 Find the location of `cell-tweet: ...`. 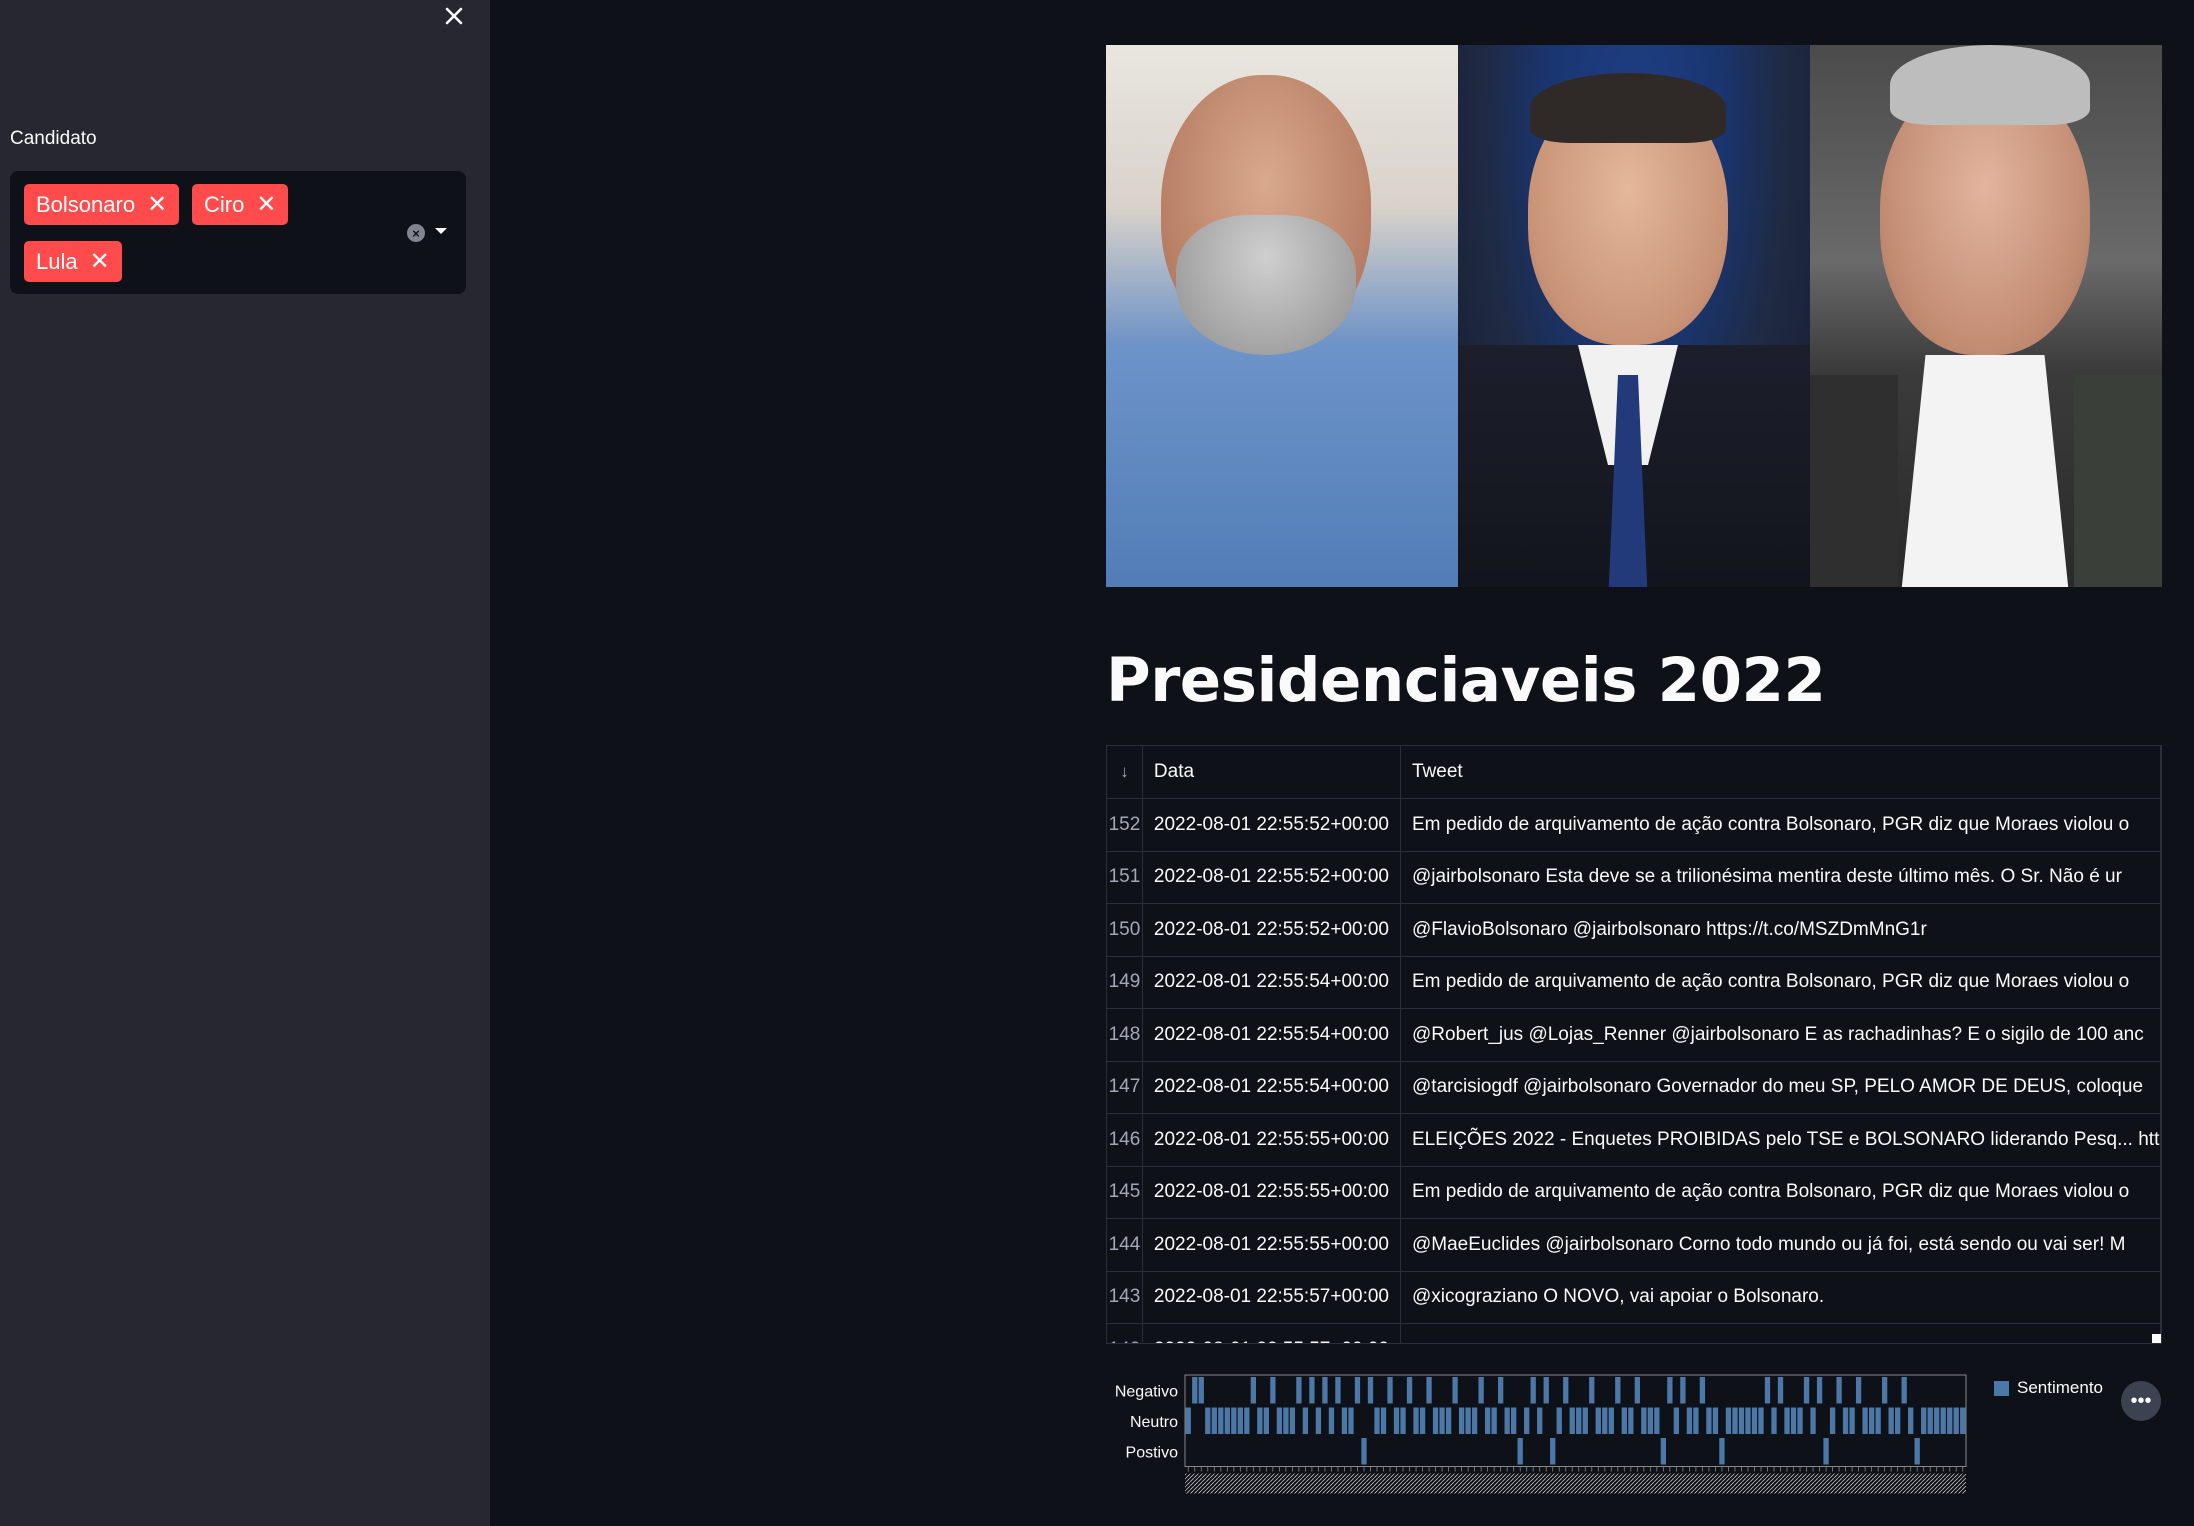

cell-tweet: ... is located at coordinates (1780, 1333).